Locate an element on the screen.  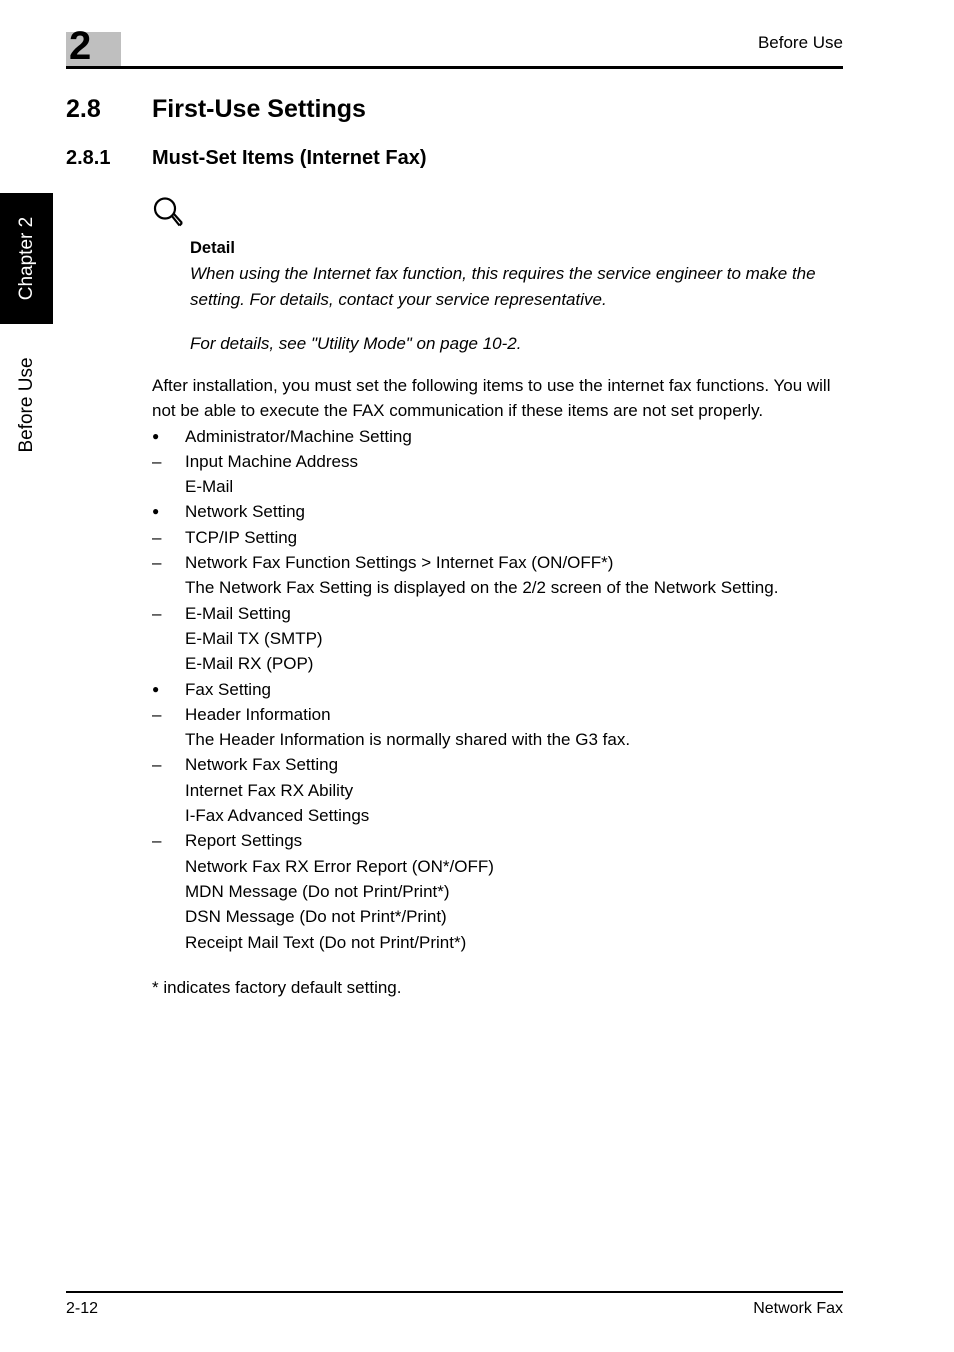
footer-rule is located at coordinates (454, 1292).